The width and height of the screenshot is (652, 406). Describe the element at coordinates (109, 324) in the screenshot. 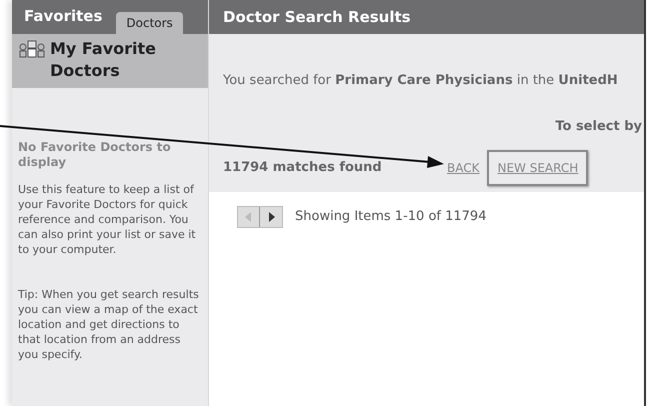

I see `help-paragraph: Tip: When you get search results you can view a map of the exact location and get directions to that location from an address you specify.` at that location.